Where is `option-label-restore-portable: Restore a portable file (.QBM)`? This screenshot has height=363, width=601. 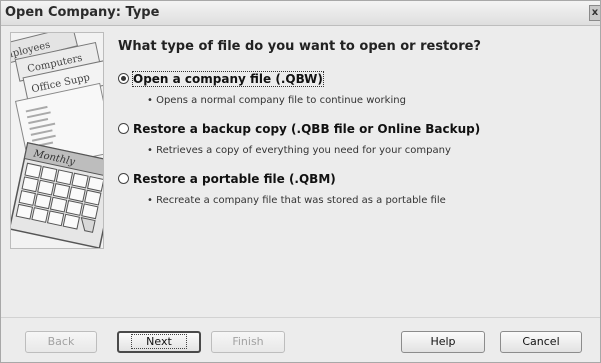
option-label-restore-portable: Restore a portable file (.QBM) is located at coordinates (234, 179).